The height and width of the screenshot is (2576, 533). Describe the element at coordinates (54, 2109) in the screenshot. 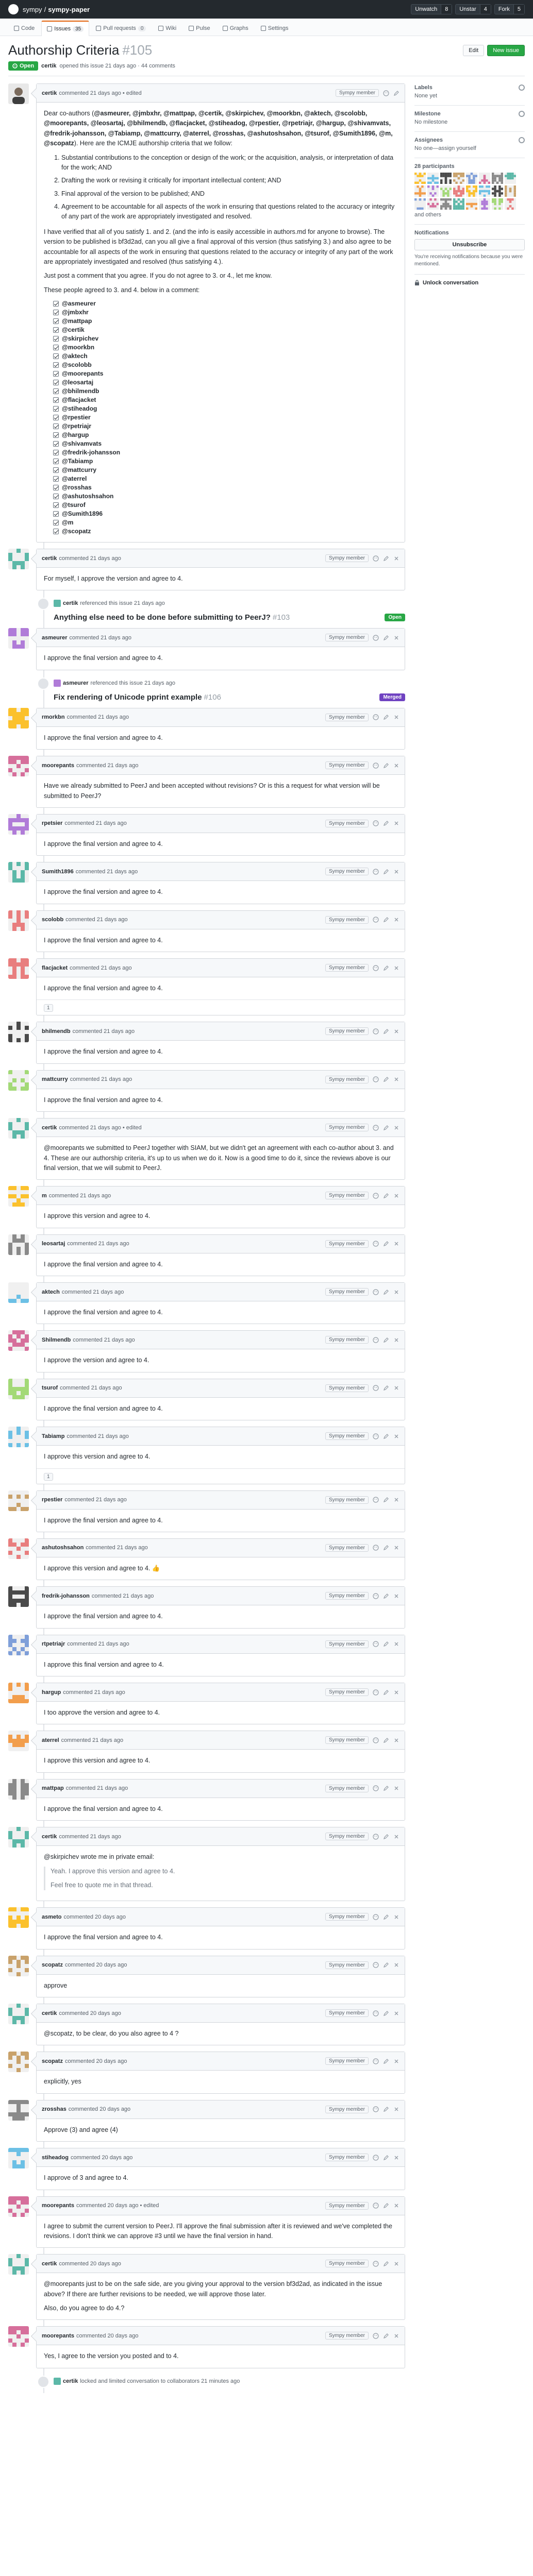

I see `comment-author: zrosshas` at that location.